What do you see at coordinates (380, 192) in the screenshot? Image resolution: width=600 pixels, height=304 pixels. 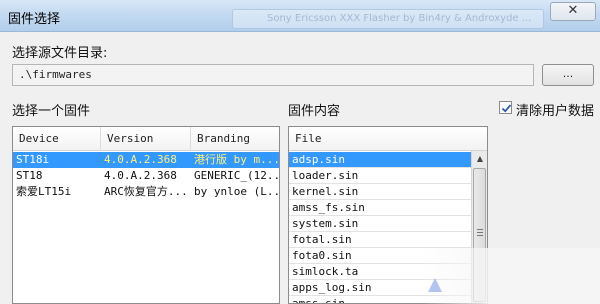 I see `list-item: kernel.sin` at bounding box center [380, 192].